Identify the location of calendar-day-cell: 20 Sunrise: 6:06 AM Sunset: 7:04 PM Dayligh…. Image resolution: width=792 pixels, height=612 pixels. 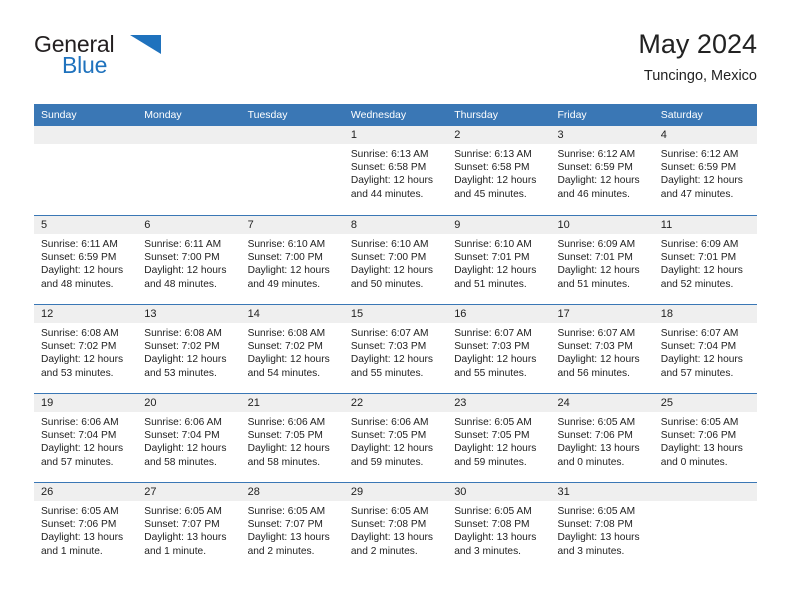
(189, 437).